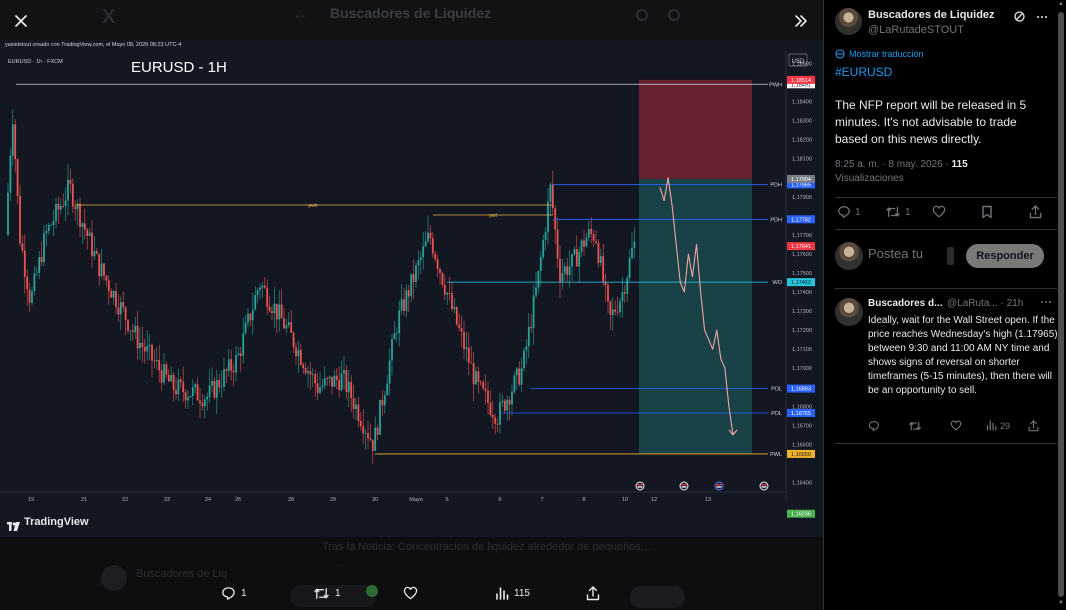 Image resolution: width=1066 pixels, height=610 pixels. What do you see at coordinates (776, 455) in the screenshot?
I see `level-label: PWL` at bounding box center [776, 455].